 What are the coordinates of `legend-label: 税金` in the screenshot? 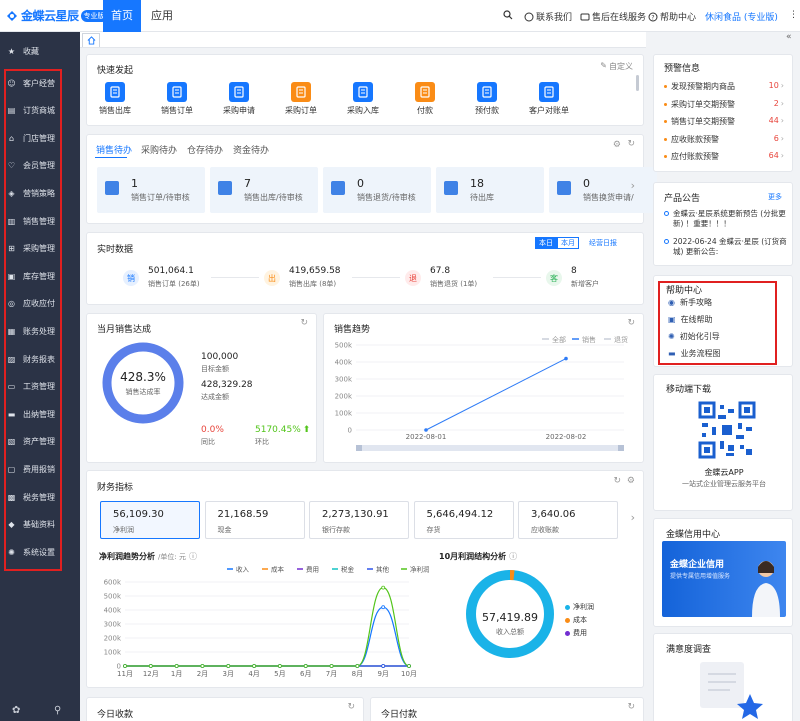 It's located at (348, 569).